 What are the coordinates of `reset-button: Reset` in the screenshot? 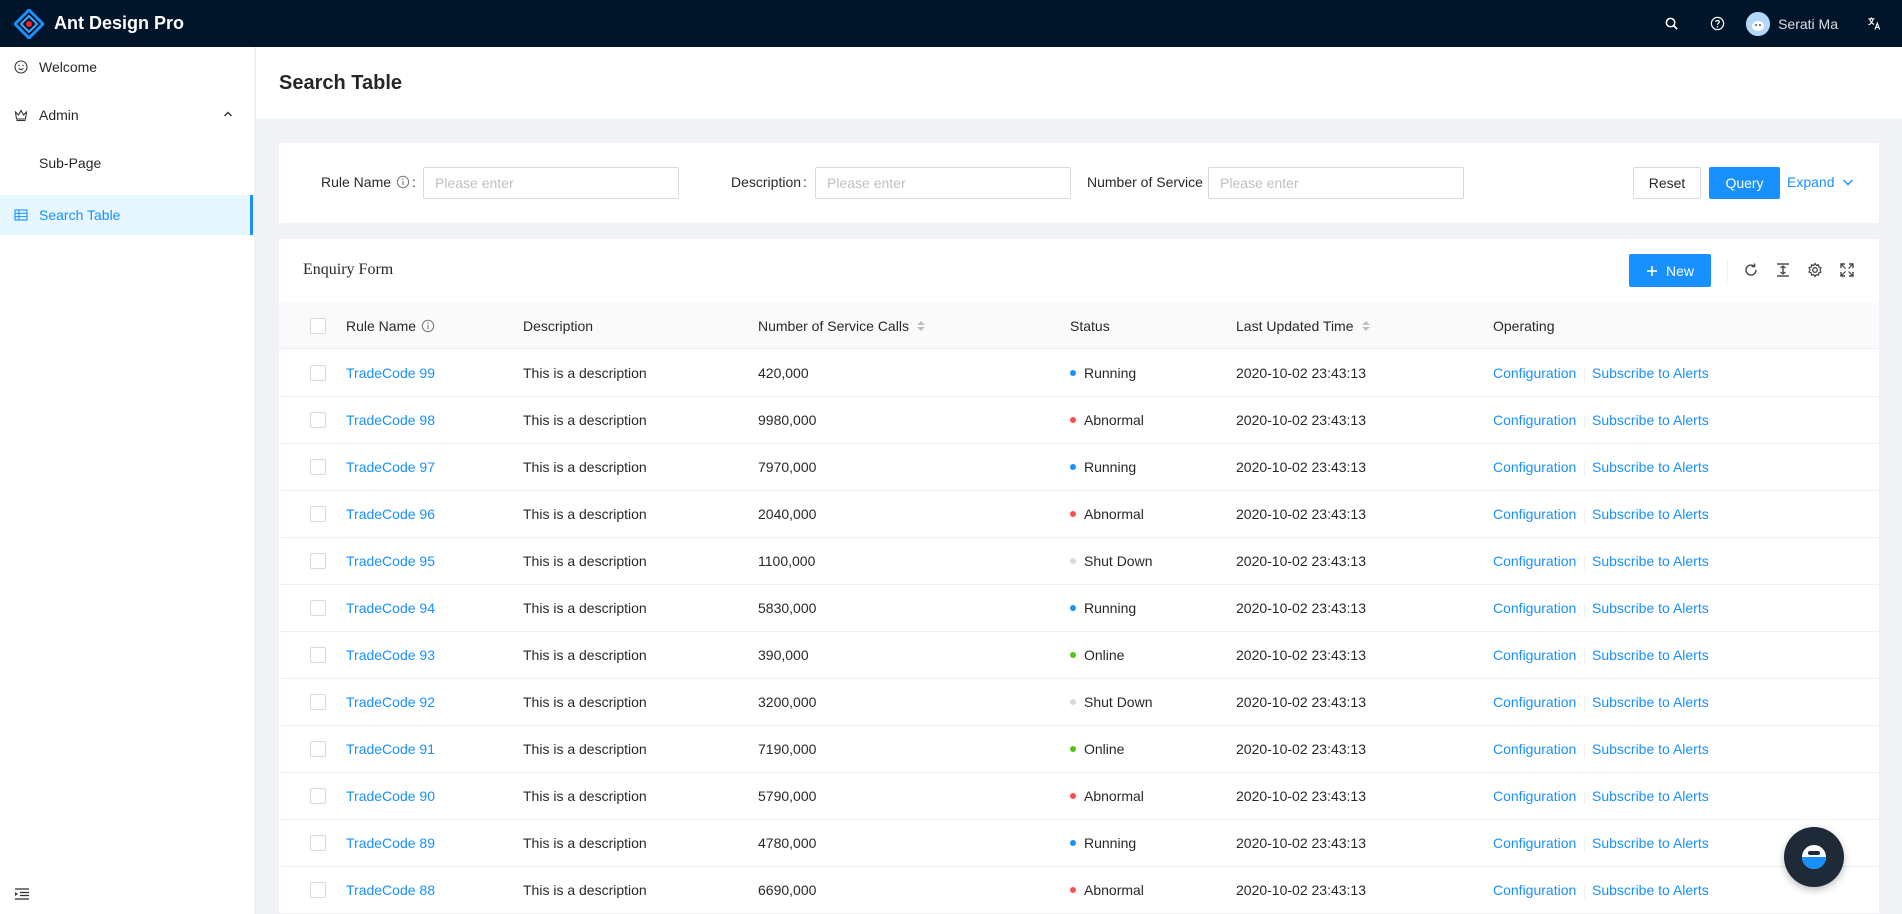 It's located at (1667, 183).